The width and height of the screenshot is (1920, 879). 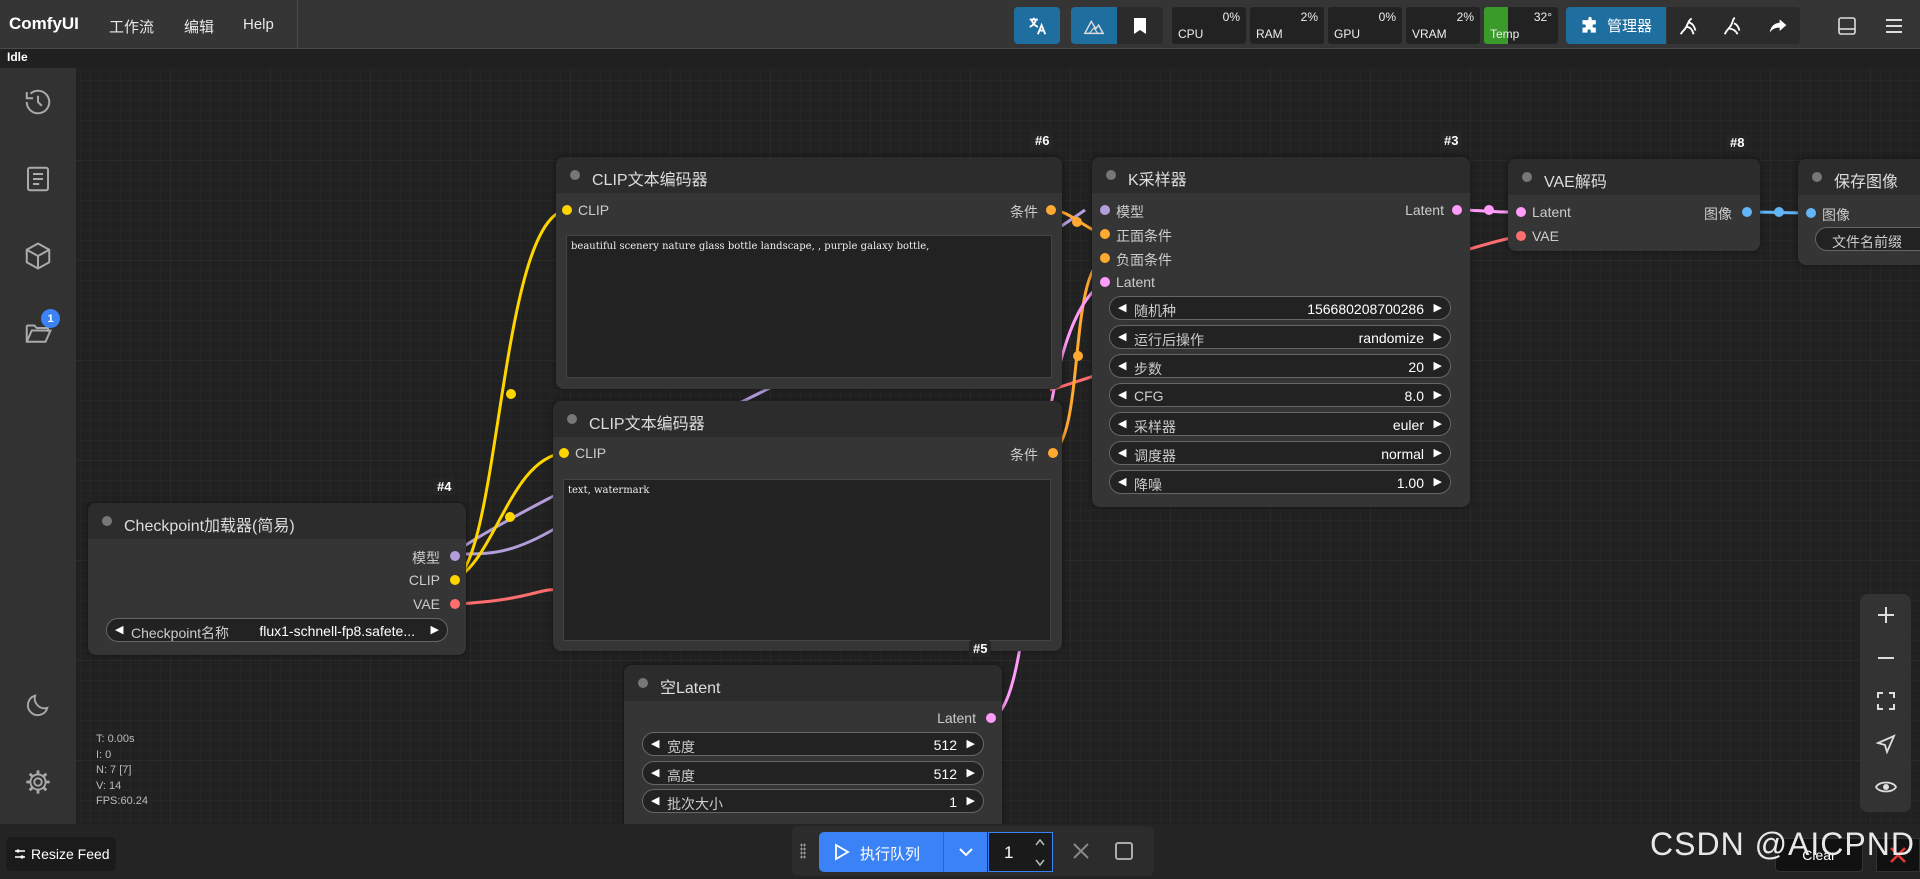 What do you see at coordinates (1634, 177) in the screenshot?
I see `node-header: VAE解码` at bounding box center [1634, 177].